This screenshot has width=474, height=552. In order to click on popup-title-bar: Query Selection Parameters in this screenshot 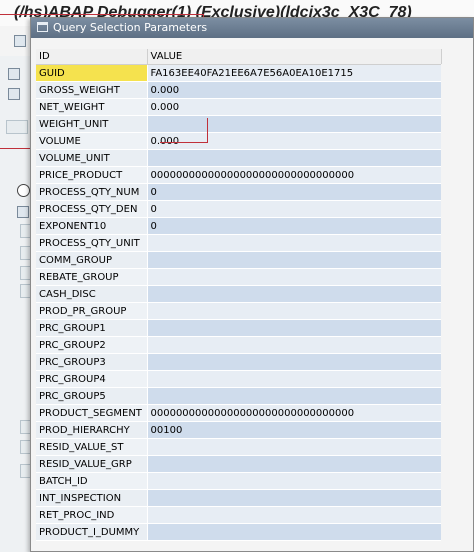, I will do `click(252, 28)`.